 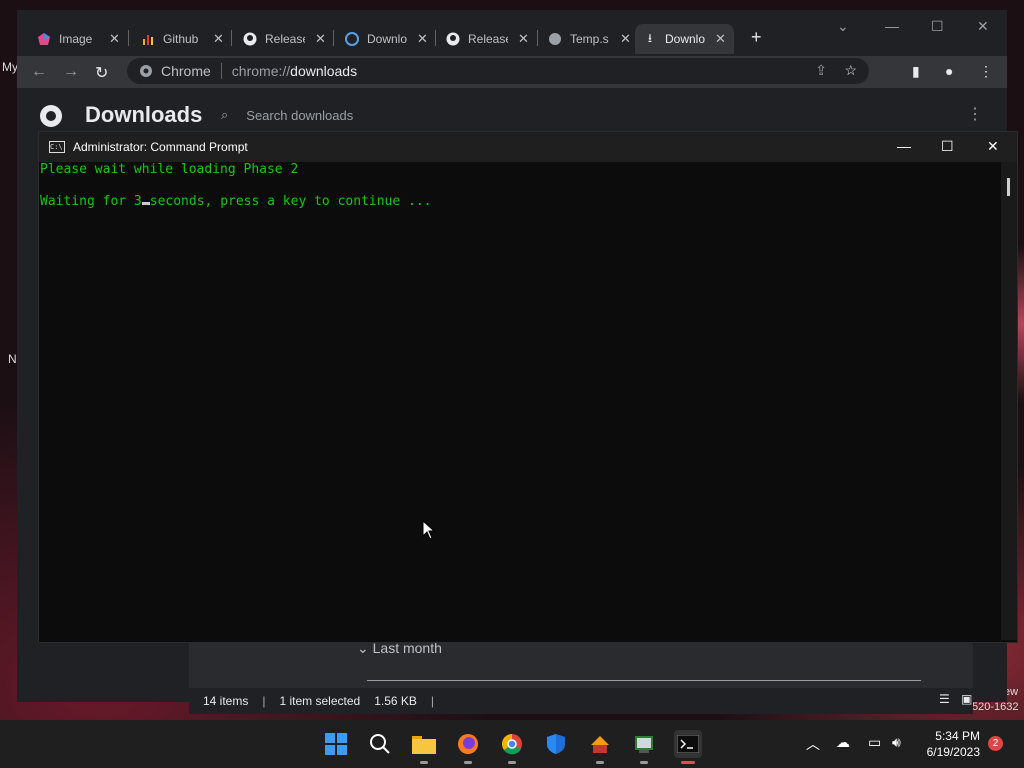 I want to click on command-prompt-button, so click(x=688, y=747).